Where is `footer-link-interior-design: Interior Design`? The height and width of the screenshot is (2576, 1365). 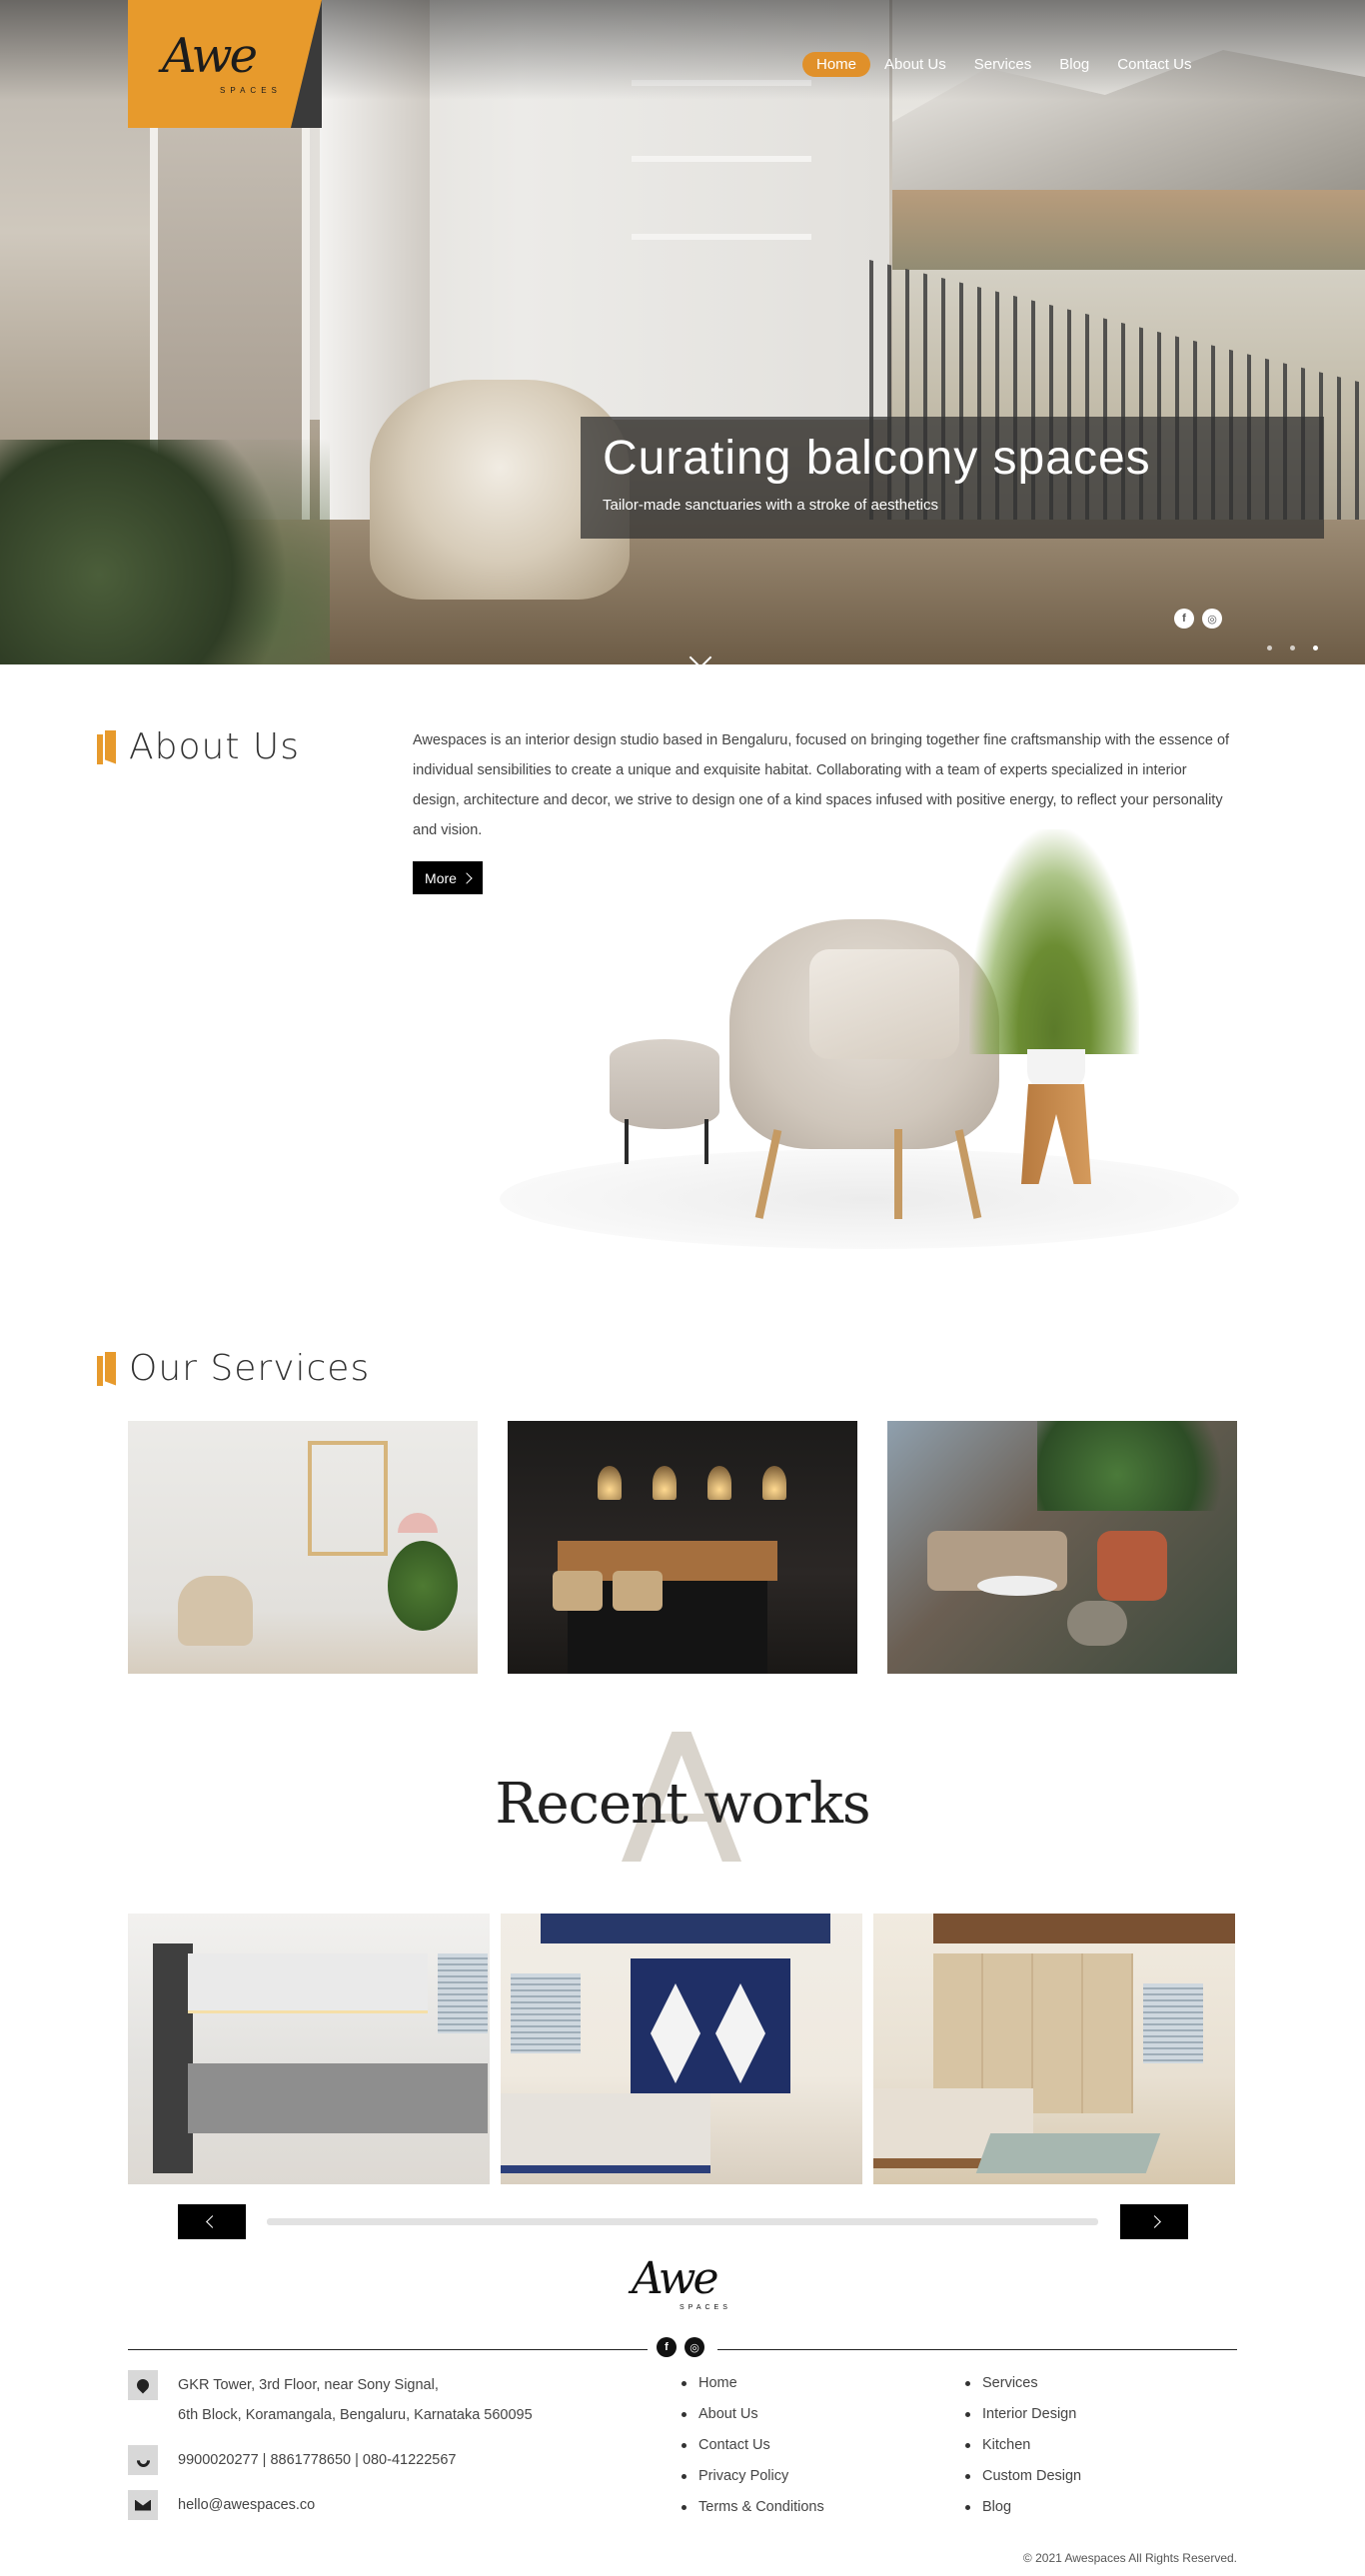
footer-link-interior-design: Interior Design is located at coordinates (1029, 2414).